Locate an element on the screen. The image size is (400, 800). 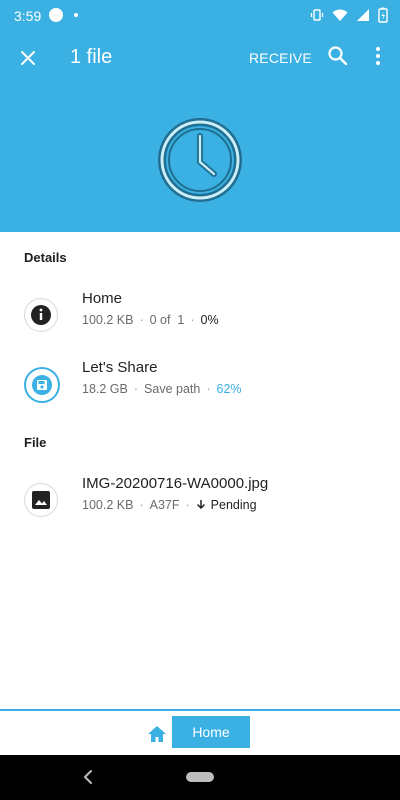
detail-title: Let's Share is located at coordinates (120, 367).